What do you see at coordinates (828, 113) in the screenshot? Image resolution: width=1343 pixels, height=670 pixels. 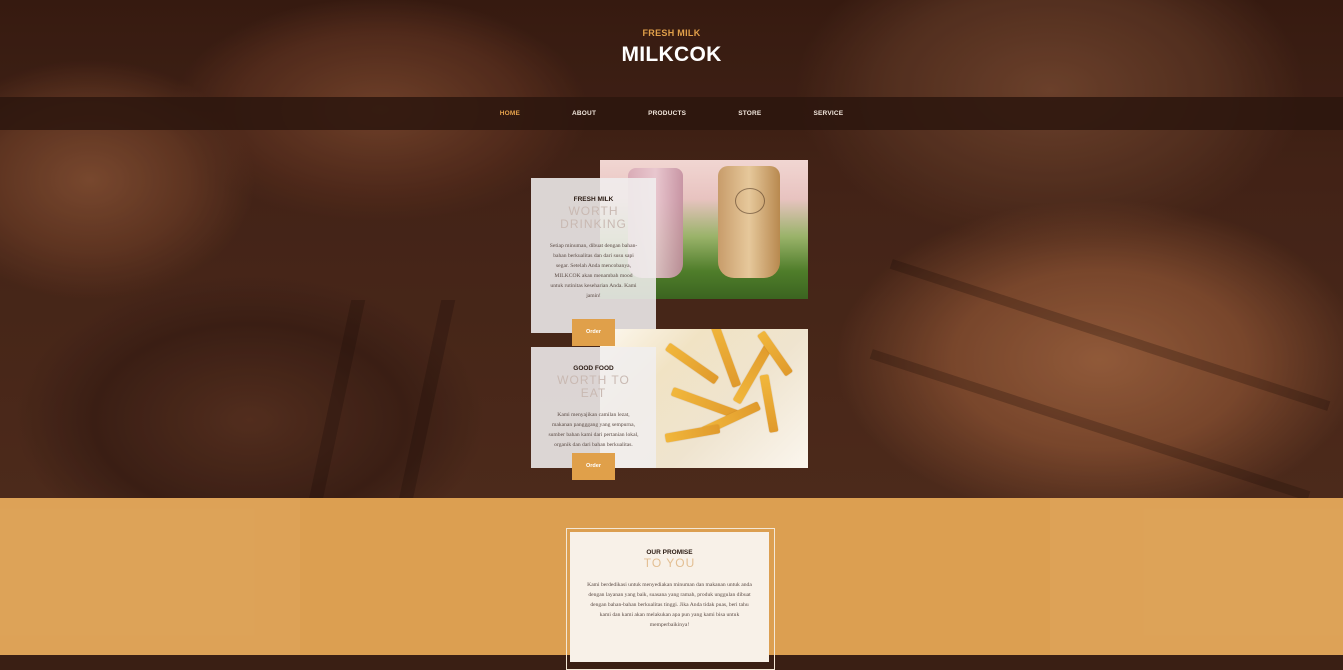 I see `nav-service: SERVICE` at bounding box center [828, 113].